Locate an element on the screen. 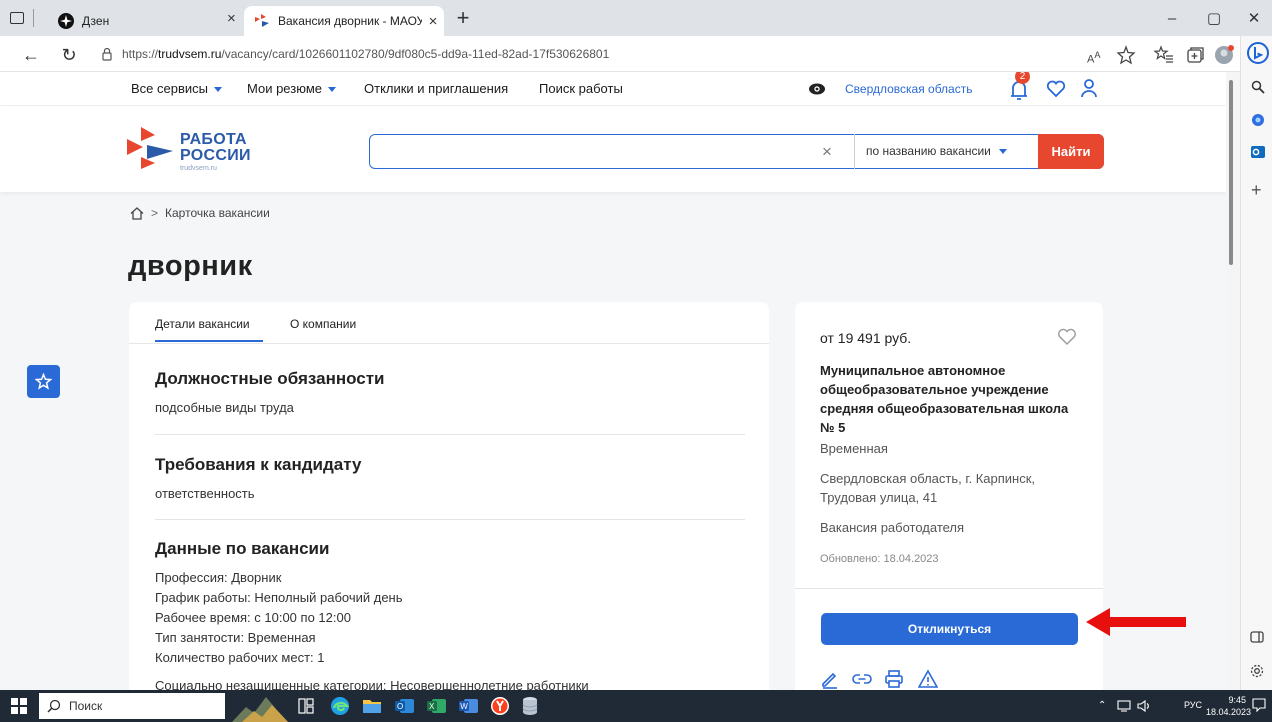 Image resolution: width=1272 pixels, height=722 pixels. discover-icon is located at coordinates (1258, 120).